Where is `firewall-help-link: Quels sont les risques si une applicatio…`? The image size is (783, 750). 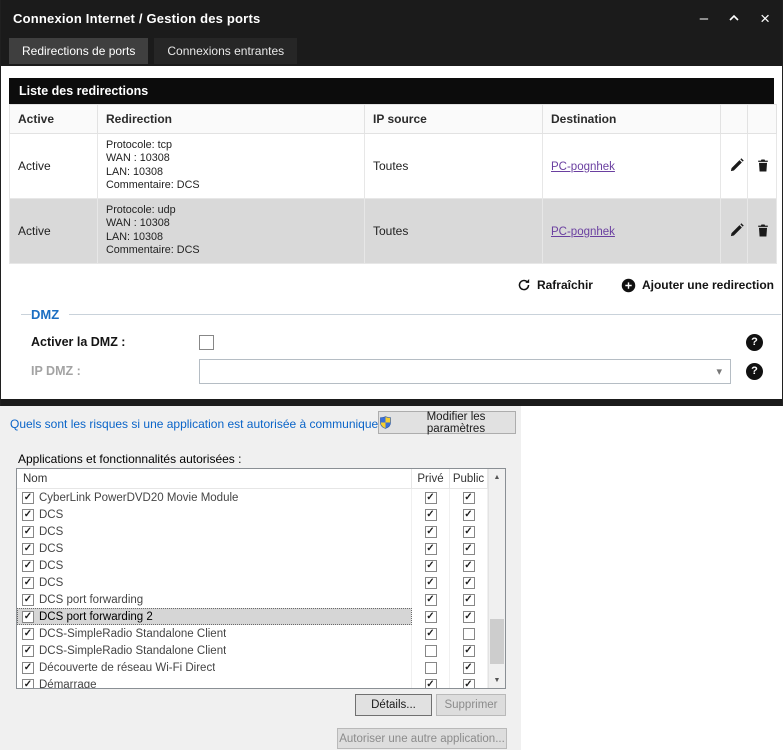
firewall-help-link: Quels sont les risques si une applicatio… is located at coordinates (201, 424).